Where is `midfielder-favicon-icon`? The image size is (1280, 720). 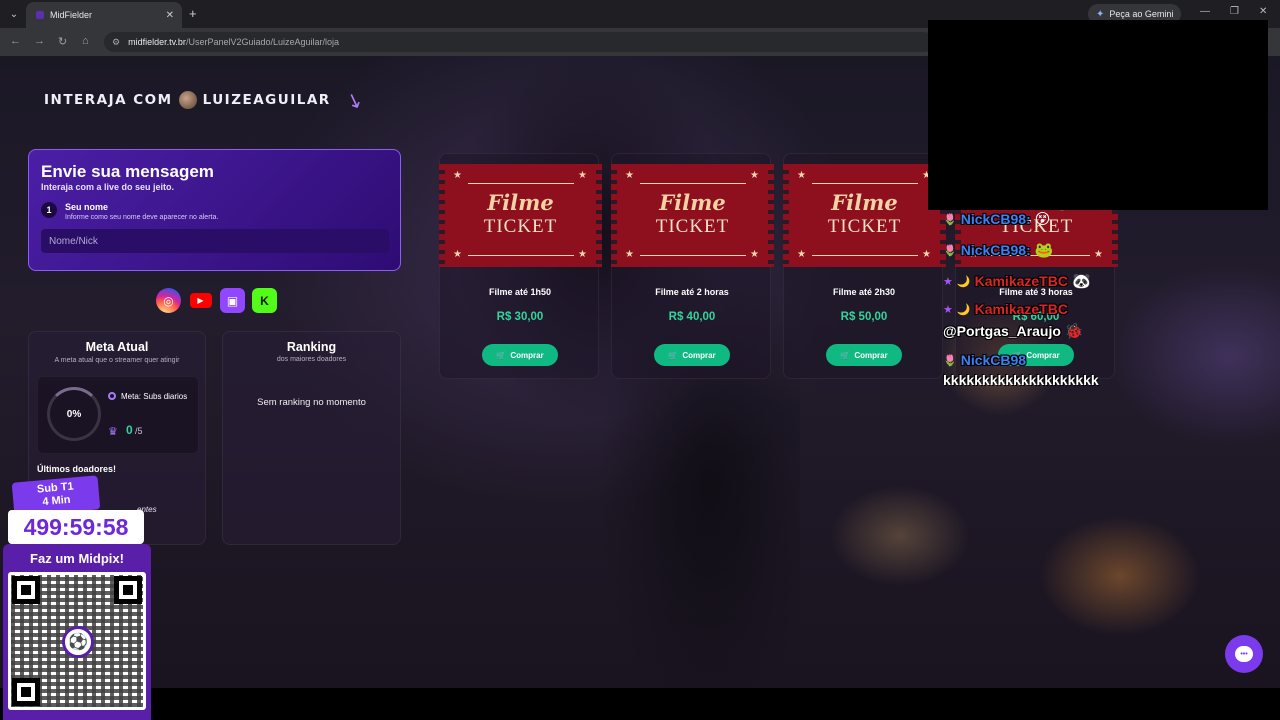
midfielder-favicon-icon is located at coordinates (40, 15).